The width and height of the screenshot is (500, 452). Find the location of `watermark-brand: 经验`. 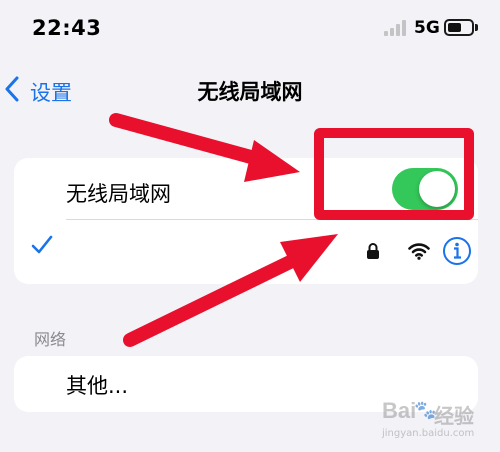

watermark-brand: 经验 is located at coordinates (454, 416).